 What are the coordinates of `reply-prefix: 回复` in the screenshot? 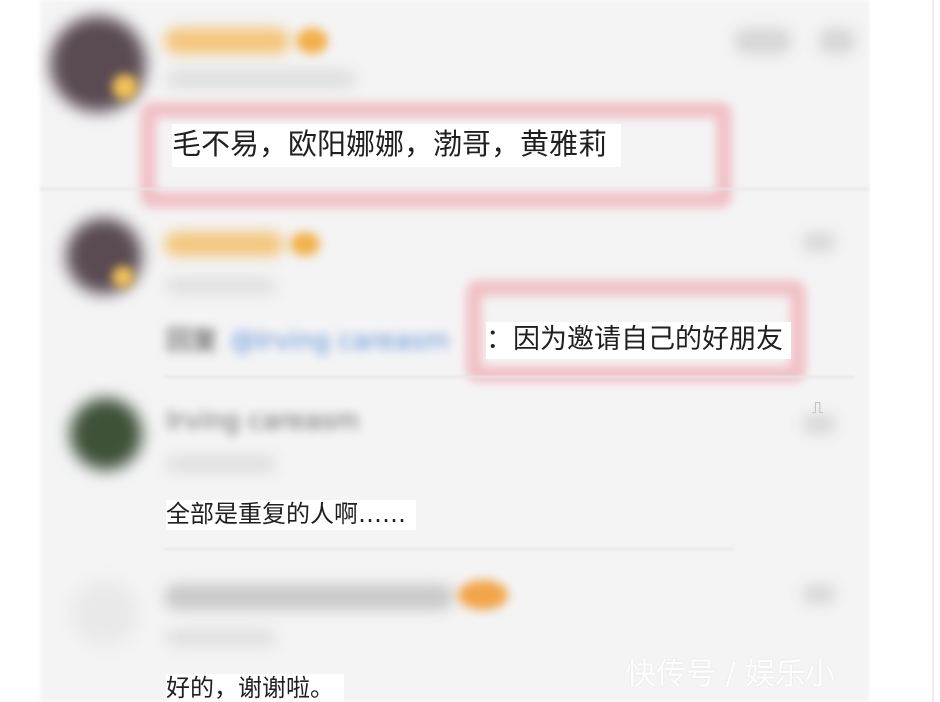 It's located at (192, 341).